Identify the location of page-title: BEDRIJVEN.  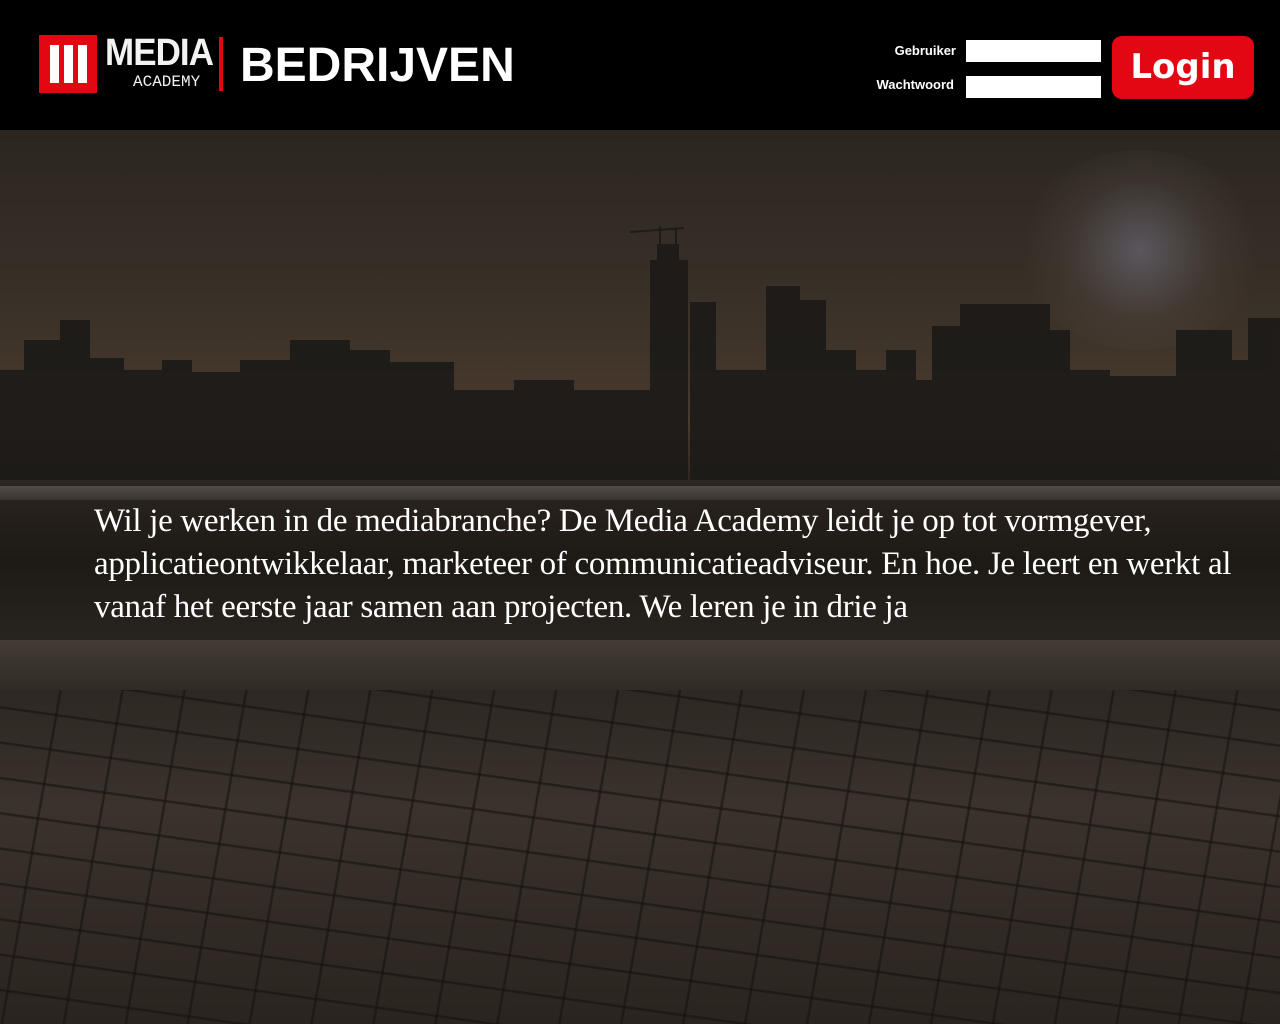
(377, 65).